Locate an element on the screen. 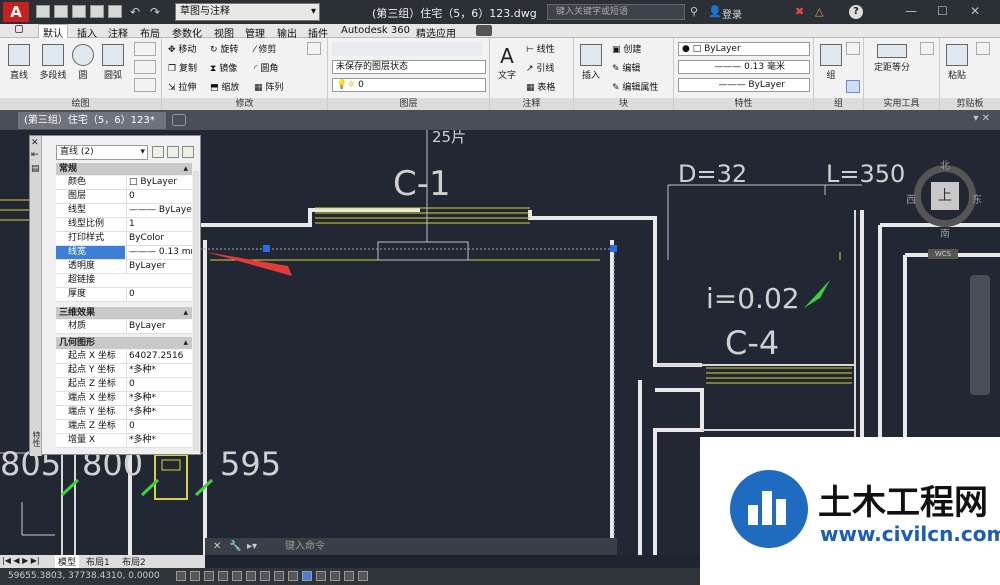 This screenshot has height=585, width=1000. property-row: 透明度 ByLayer is located at coordinates (124, 267).